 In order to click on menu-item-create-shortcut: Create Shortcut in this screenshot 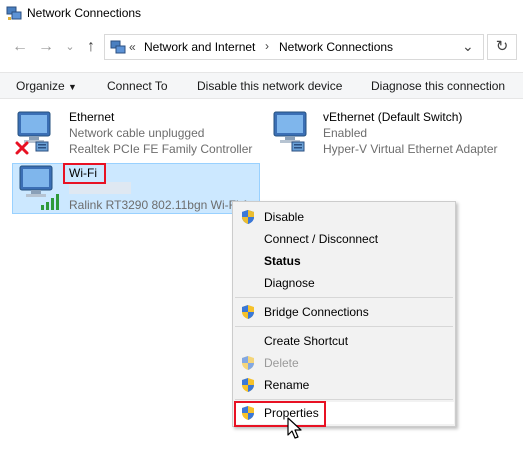, I will do `click(306, 341)`.